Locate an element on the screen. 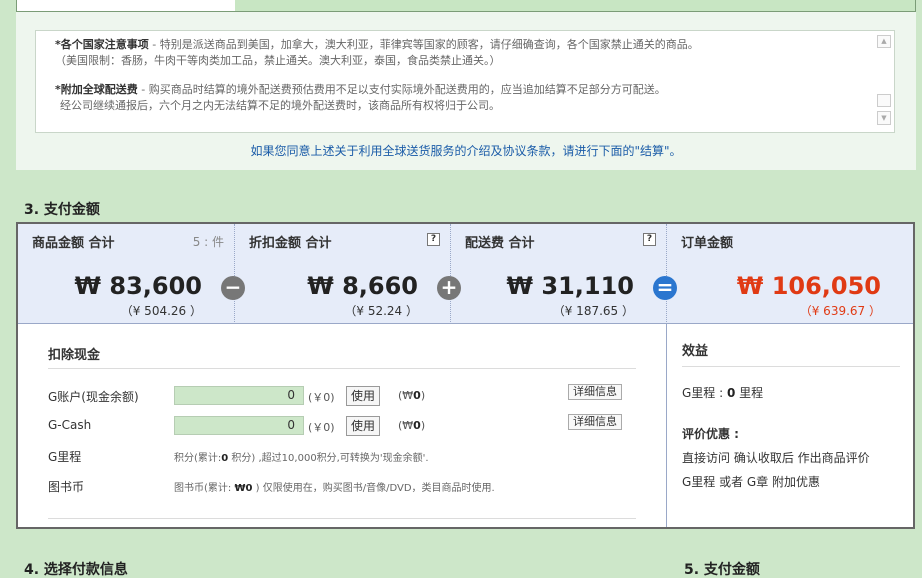 This screenshot has width=922, height=578. note-suffix: 积分) ,超过10,000积分,可转换为'现金余额'. is located at coordinates (328, 458).